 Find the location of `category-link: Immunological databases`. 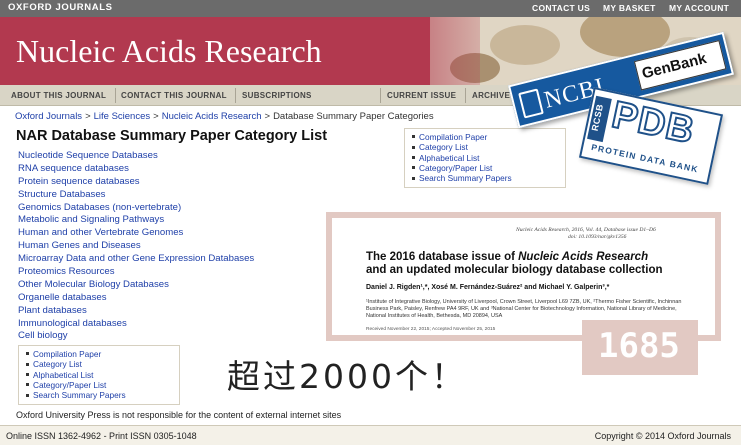

category-link: Immunological databases is located at coordinates (72, 323).